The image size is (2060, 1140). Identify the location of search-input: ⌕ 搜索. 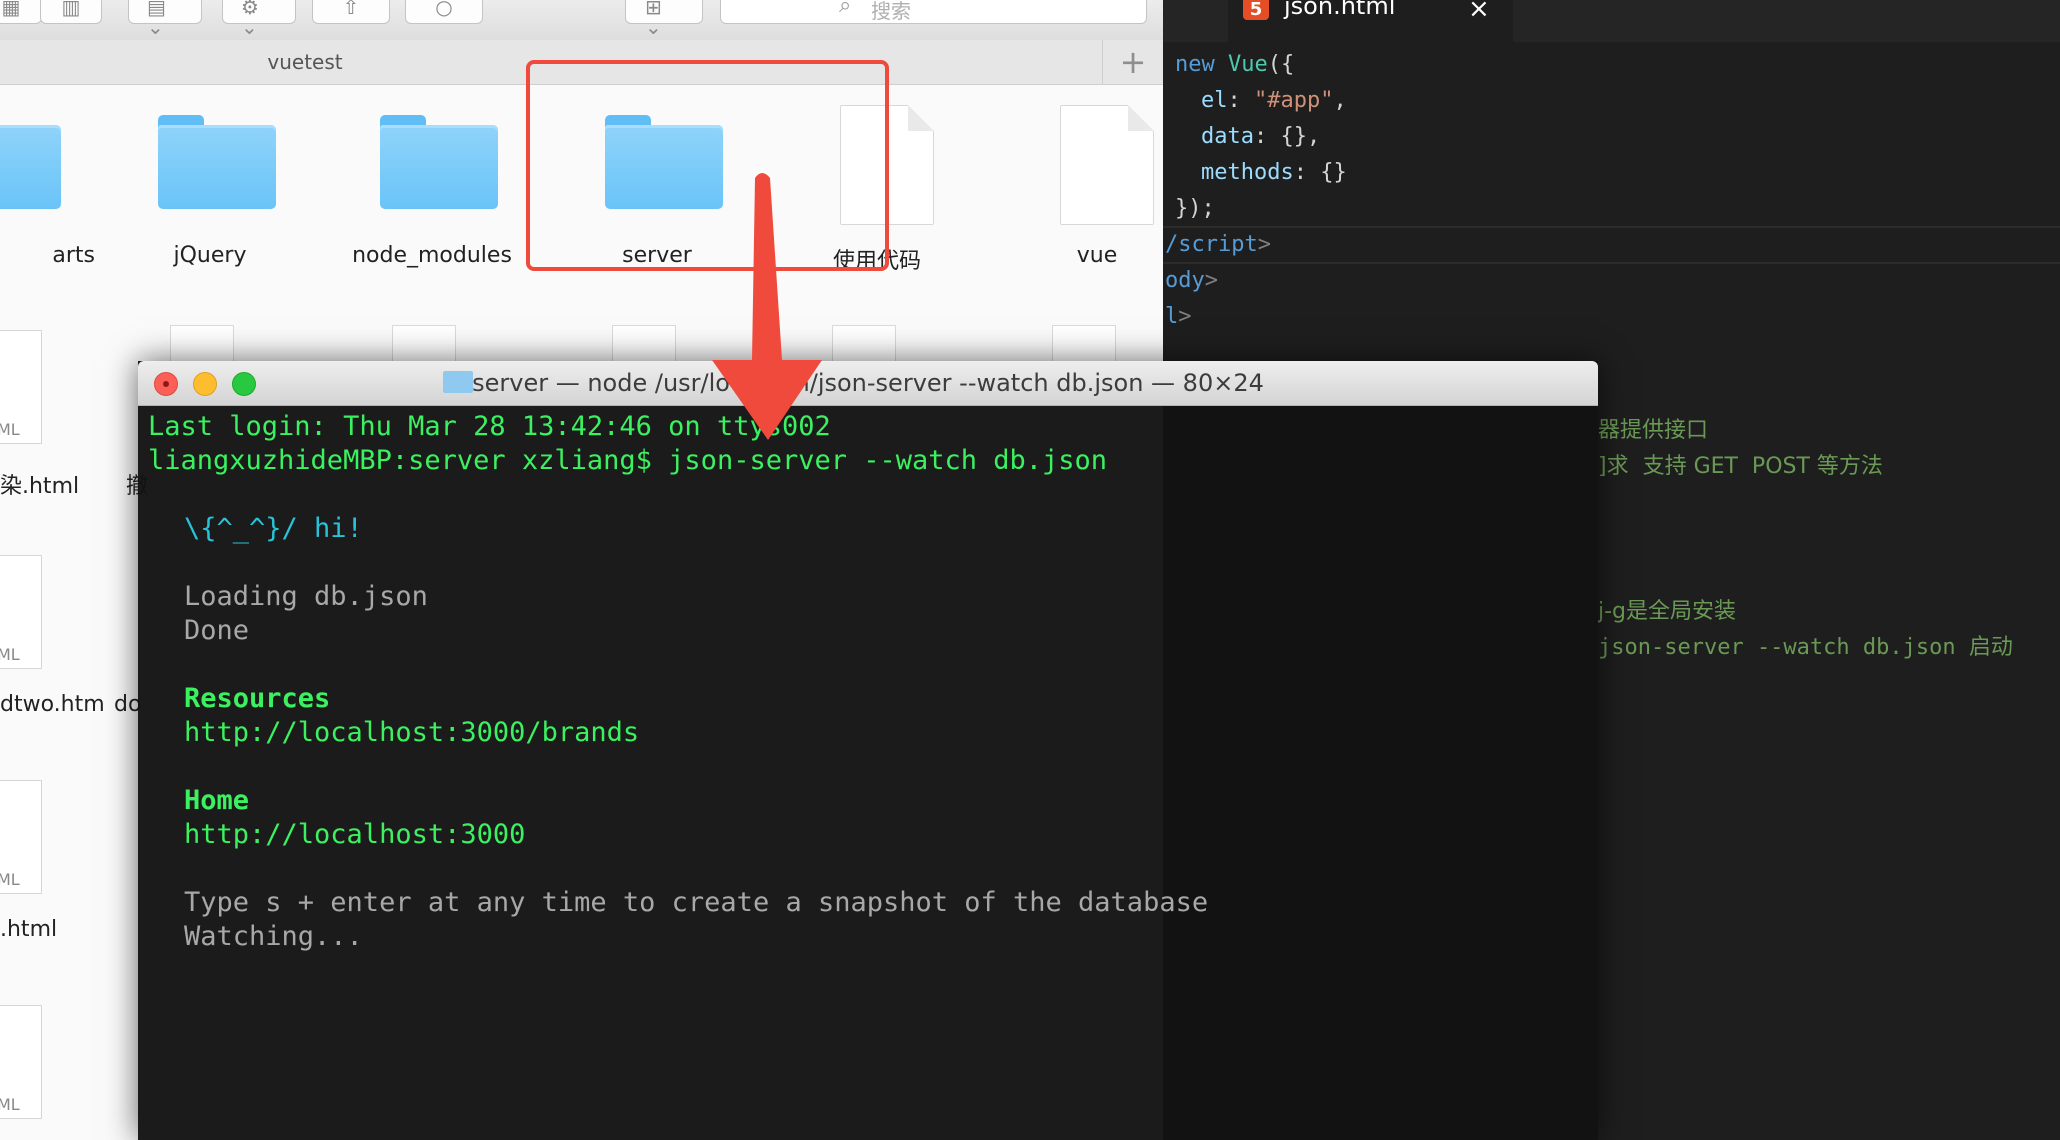
(933, 12).